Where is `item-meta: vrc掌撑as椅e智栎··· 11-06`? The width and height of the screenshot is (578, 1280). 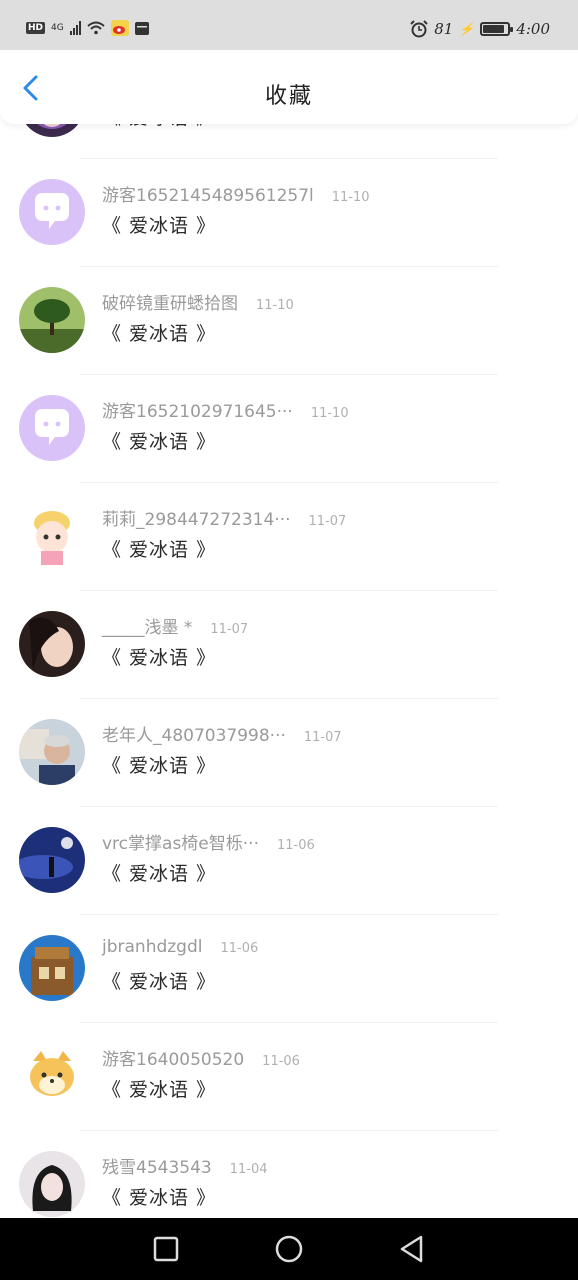
item-meta: vrc掌撑as椅e智栎··· 11-06 is located at coordinates (208, 841).